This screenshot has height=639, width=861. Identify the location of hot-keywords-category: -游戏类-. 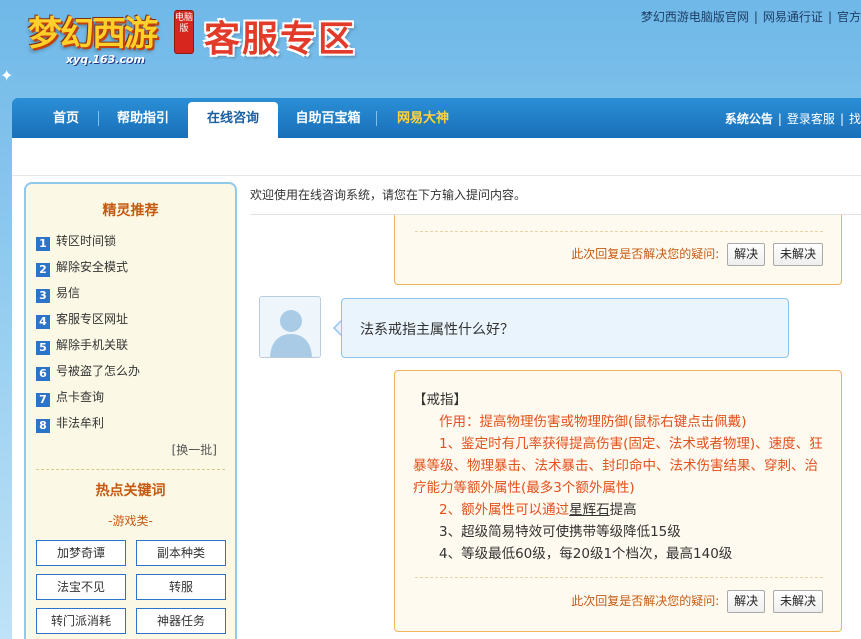
(130, 521).